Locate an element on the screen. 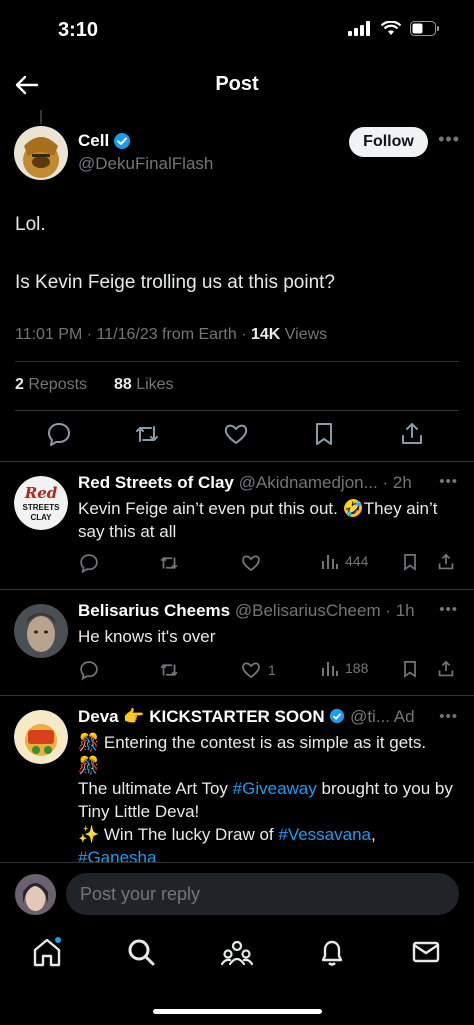 The image size is (474, 1025). author-avatar is located at coordinates (41, 153).